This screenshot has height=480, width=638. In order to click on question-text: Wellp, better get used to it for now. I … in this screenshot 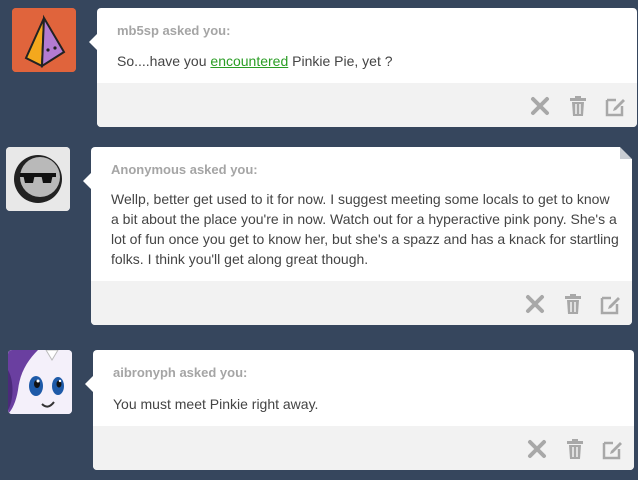, I will do `click(365, 229)`.